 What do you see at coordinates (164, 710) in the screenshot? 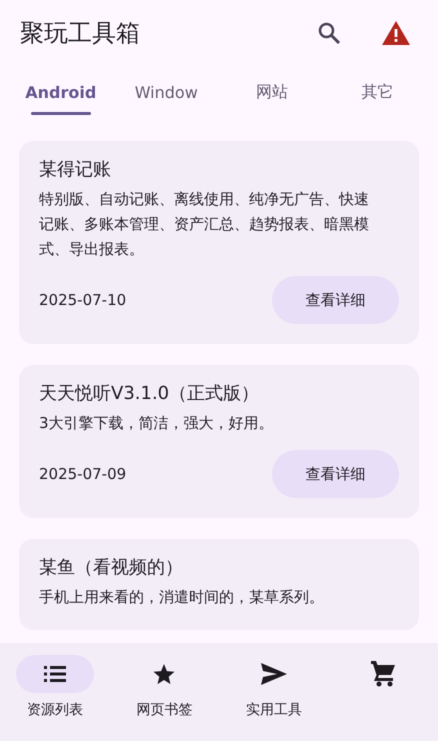
I see `nav-label: 网页书签` at bounding box center [164, 710].